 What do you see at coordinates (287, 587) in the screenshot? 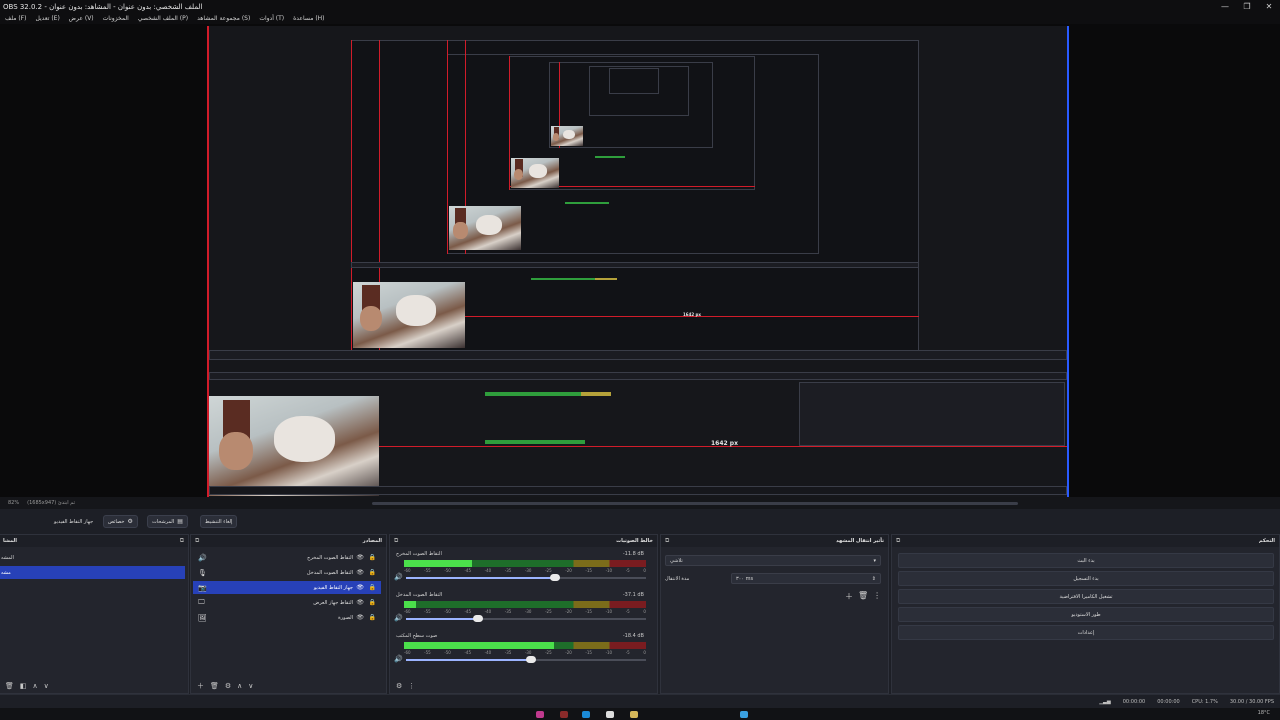
I see `source-row-selected: 📷 جهاز التقاط الفيديو 👁 🔒` at bounding box center [287, 587].